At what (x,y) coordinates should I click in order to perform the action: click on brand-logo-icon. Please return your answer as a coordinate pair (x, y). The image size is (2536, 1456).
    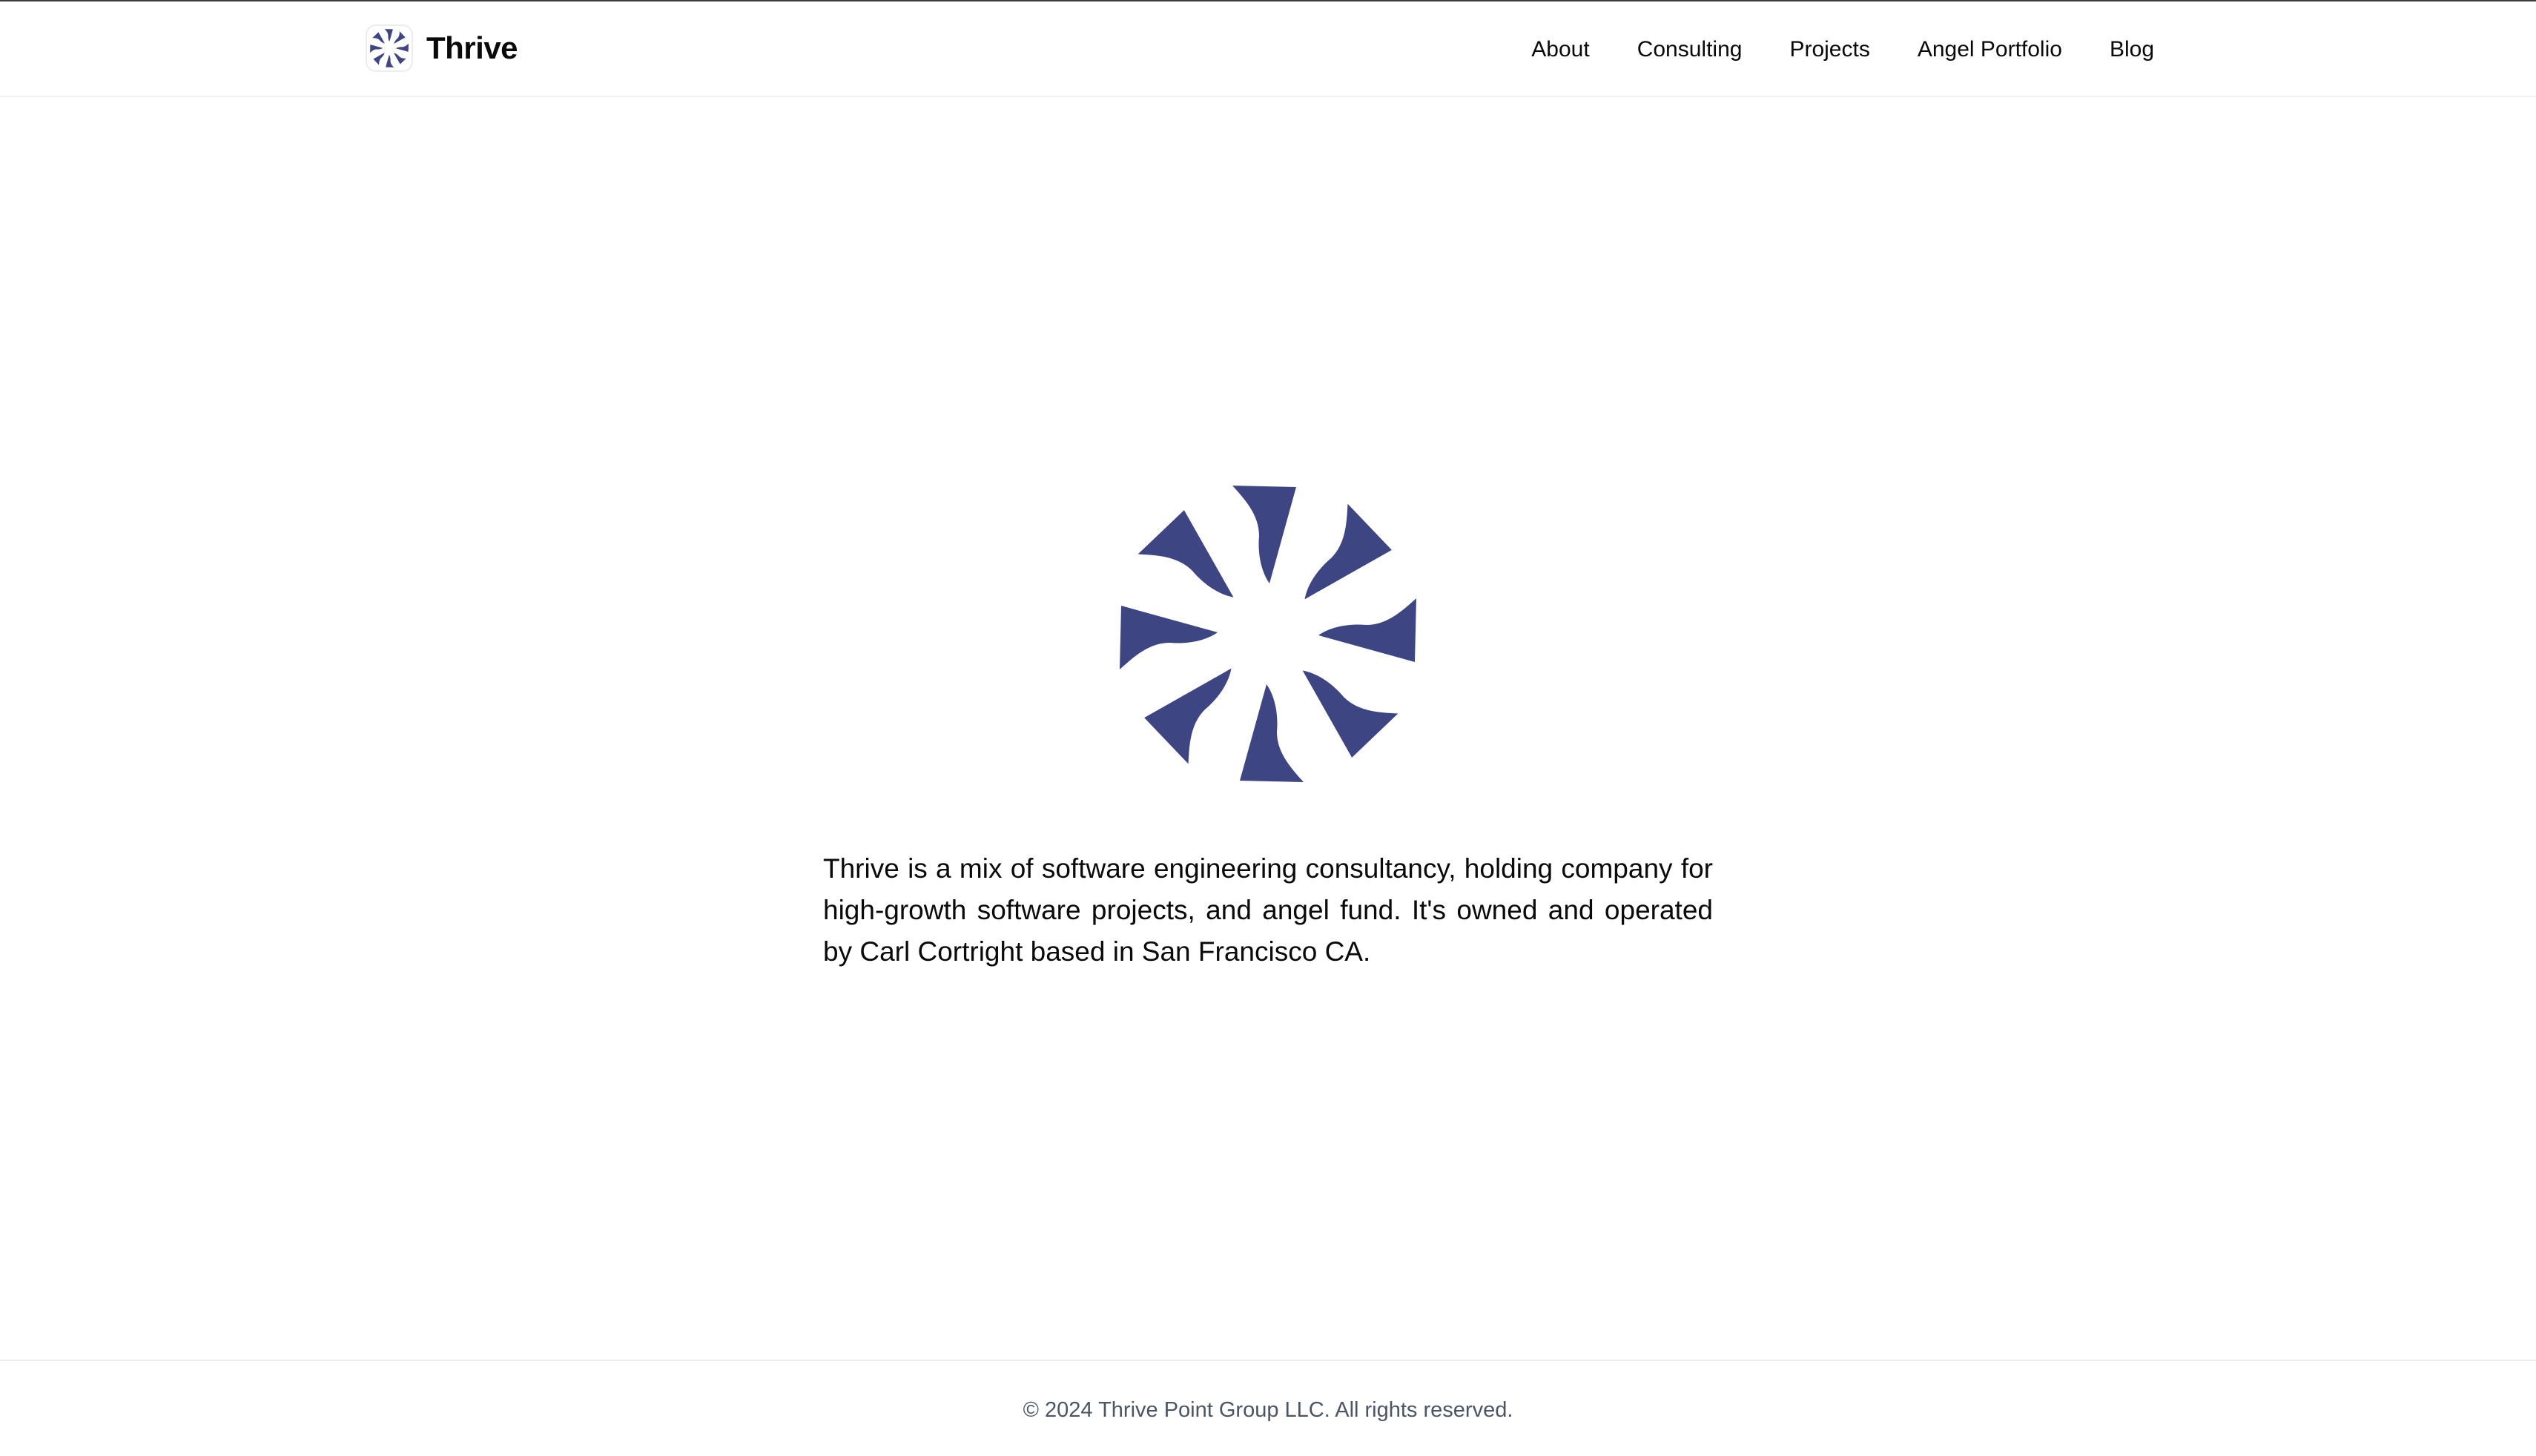
    Looking at the image, I should click on (389, 48).